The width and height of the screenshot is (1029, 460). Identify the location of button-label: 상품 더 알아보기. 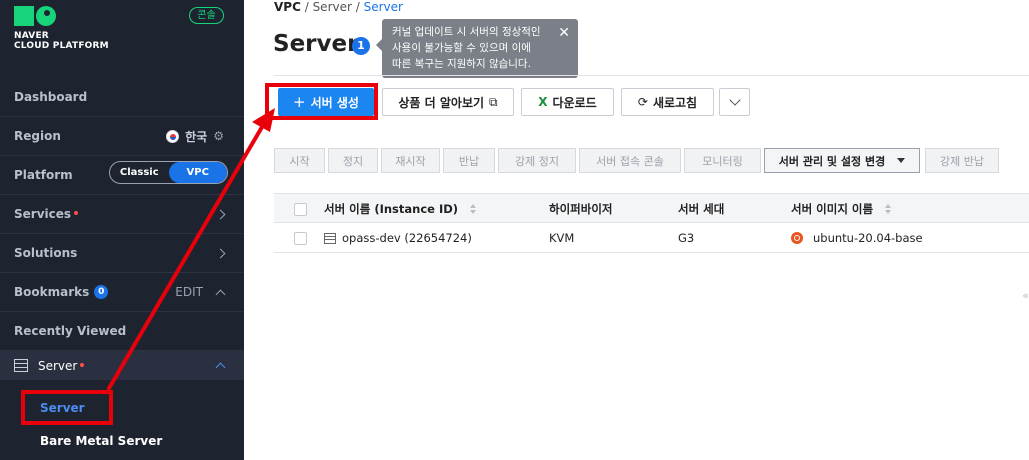
(441, 102).